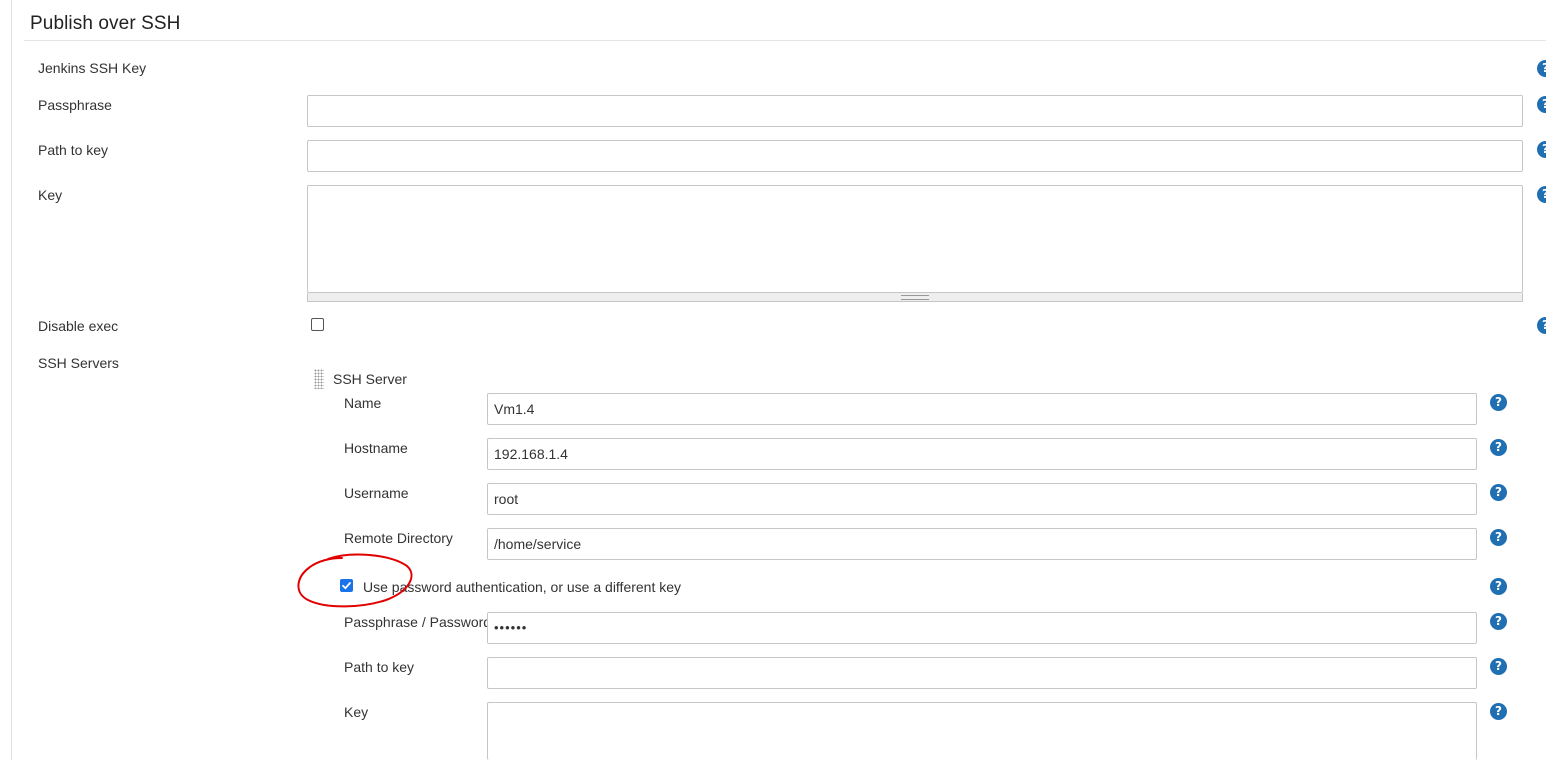 This screenshot has width=1546, height=760. Describe the element at coordinates (370, 379) in the screenshot. I see `ssh-server-header: SSH Server` at that location.